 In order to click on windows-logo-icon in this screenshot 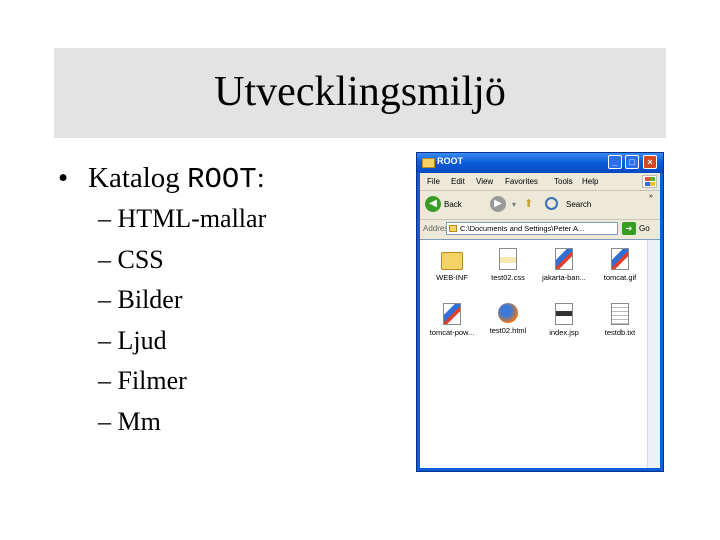, I will do `click(649, 181)`.